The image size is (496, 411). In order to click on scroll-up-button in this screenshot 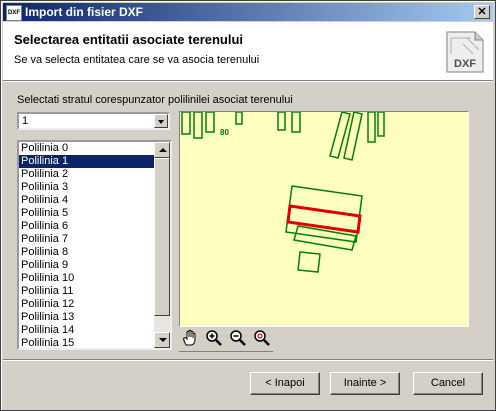, I will do `click(162, 150)`.